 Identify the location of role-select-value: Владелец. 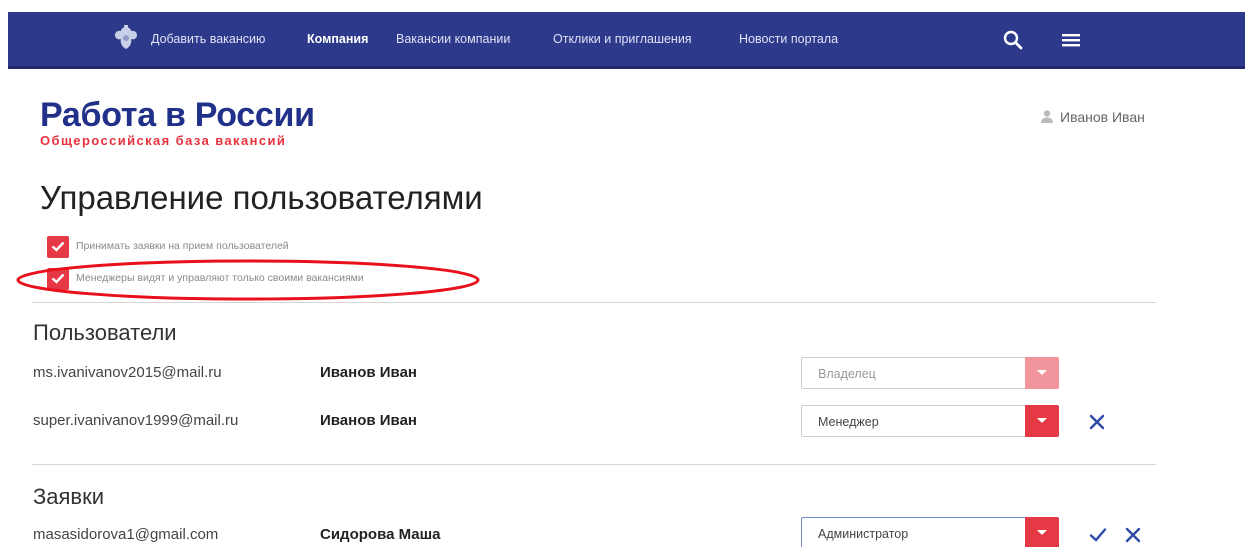
(847, 374).